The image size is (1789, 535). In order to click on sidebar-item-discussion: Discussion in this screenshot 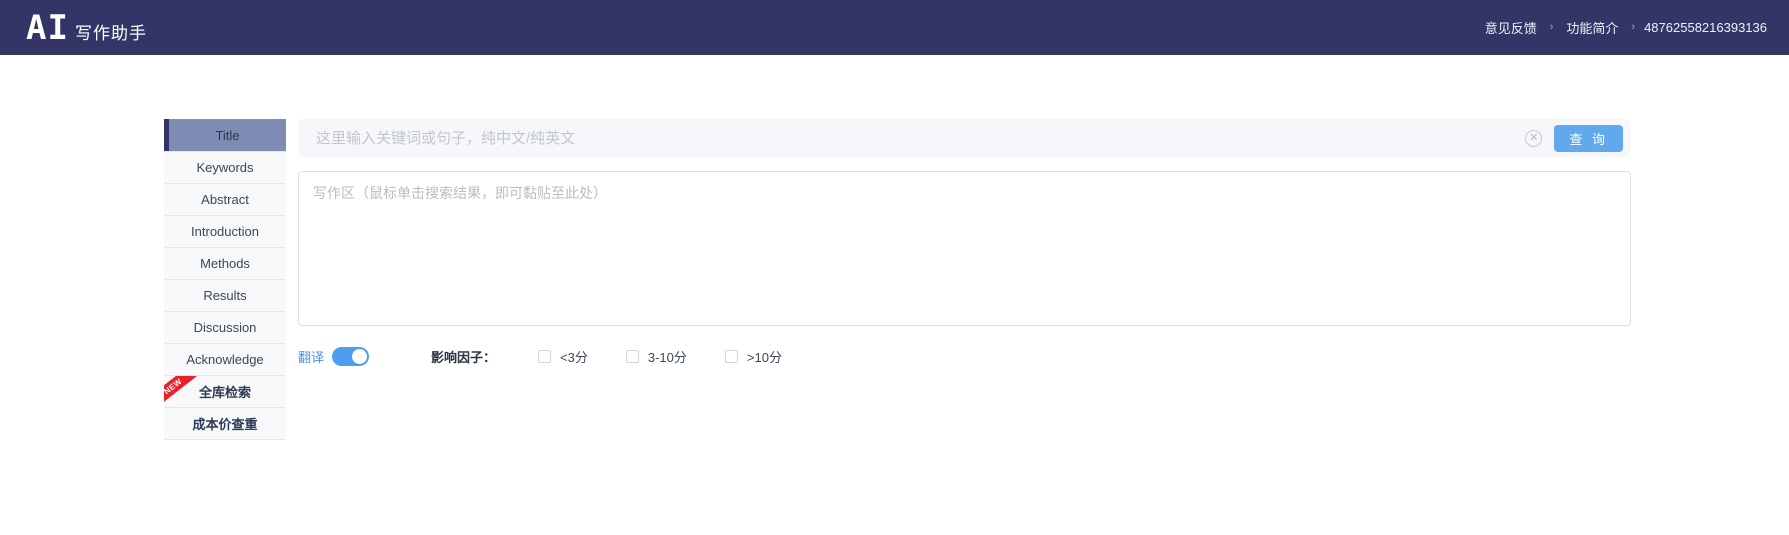, I will do `click(225, 327)`.